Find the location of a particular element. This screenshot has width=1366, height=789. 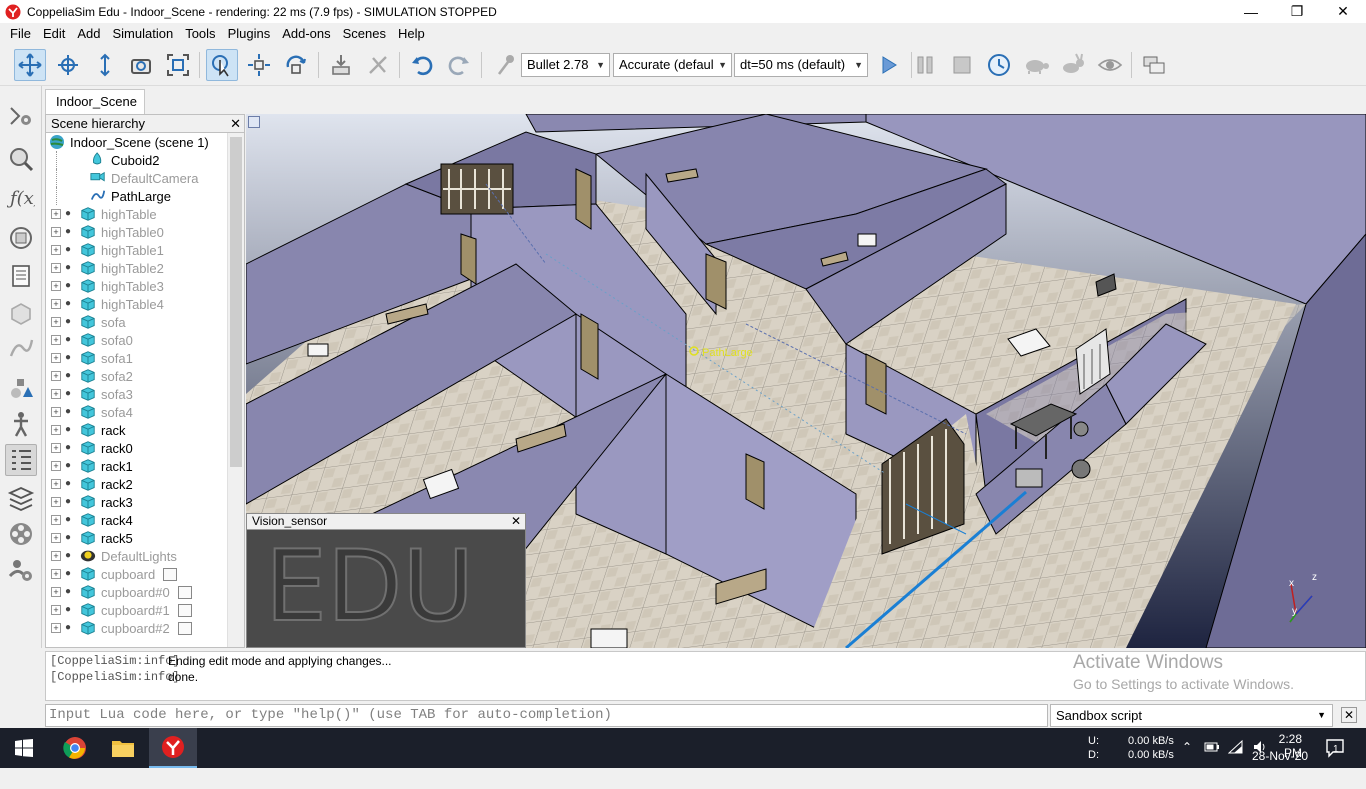

calculation-modules-button is located at coordinates (21, 159).